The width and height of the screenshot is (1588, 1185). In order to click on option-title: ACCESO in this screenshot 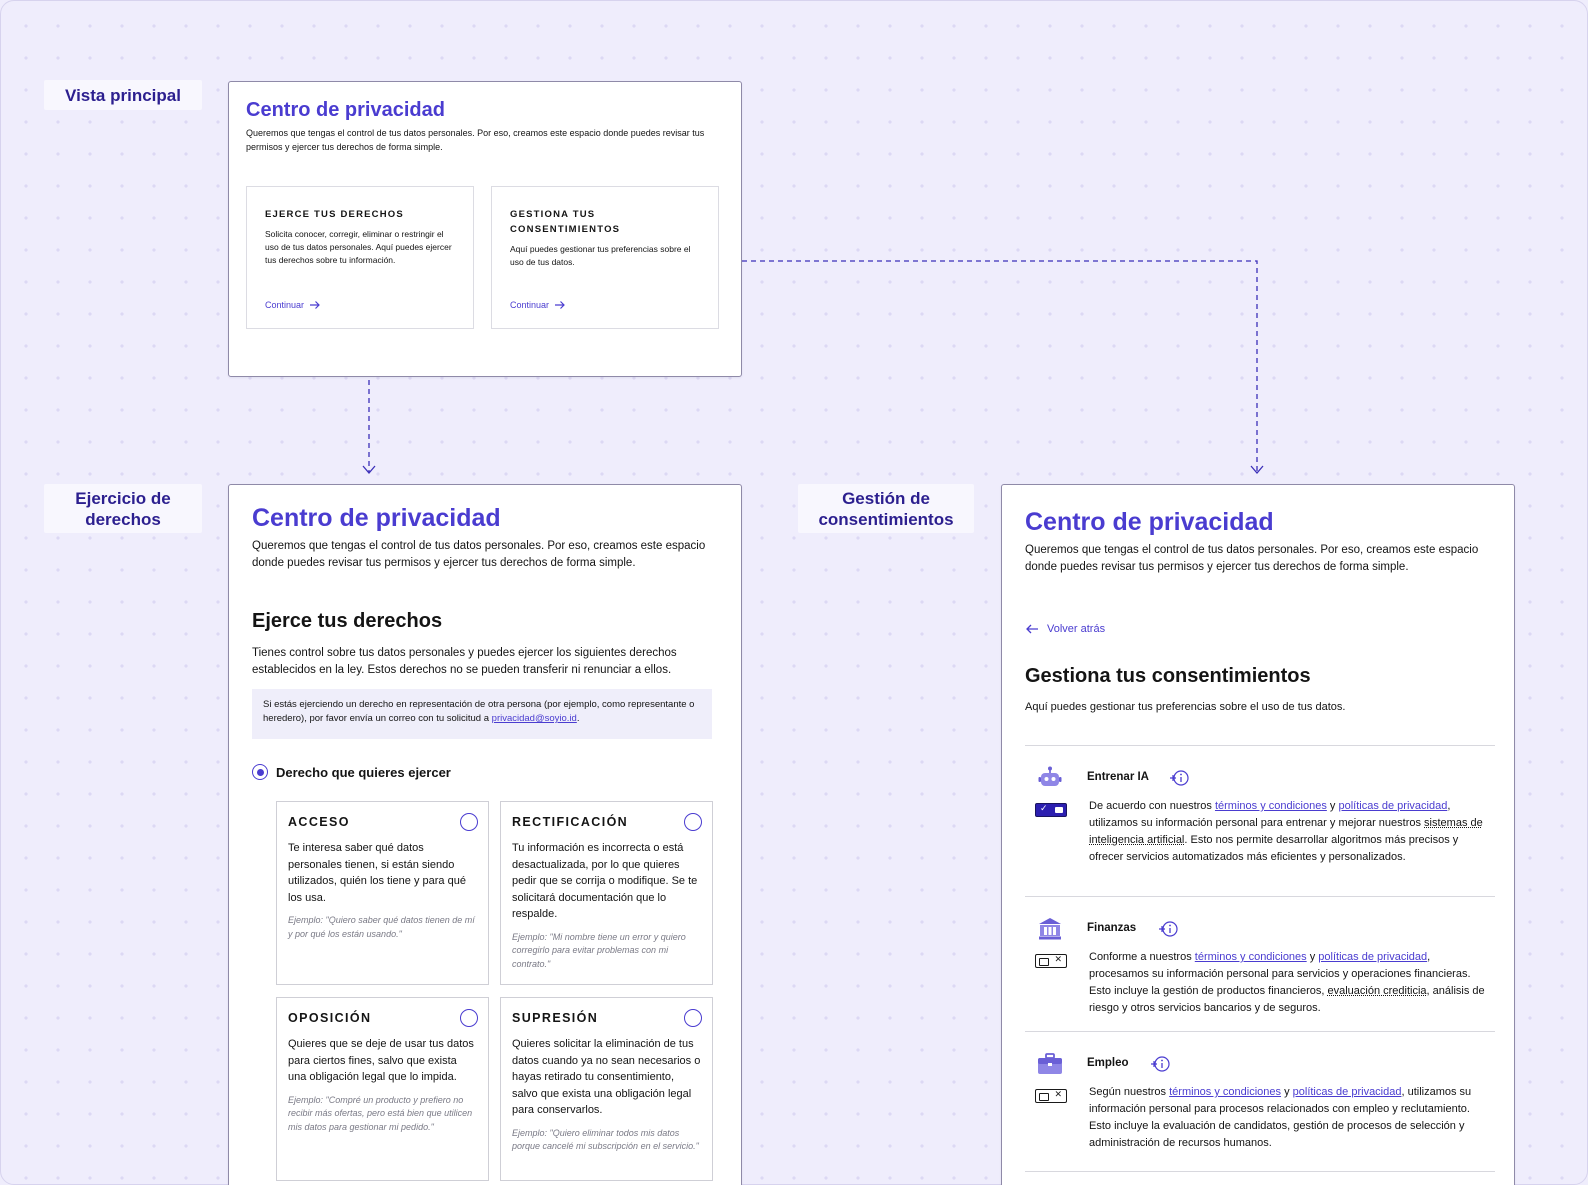, I will do `click(382, 822)`.